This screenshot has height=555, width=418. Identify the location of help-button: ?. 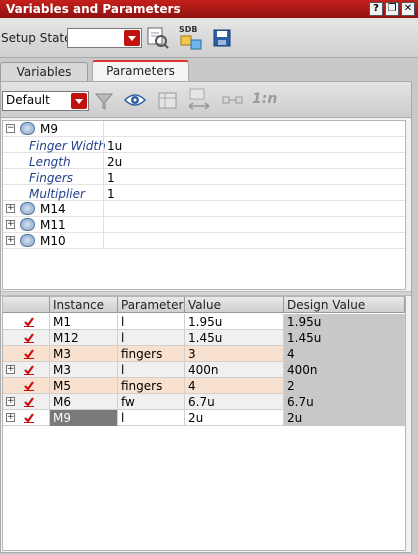
(376, 9).